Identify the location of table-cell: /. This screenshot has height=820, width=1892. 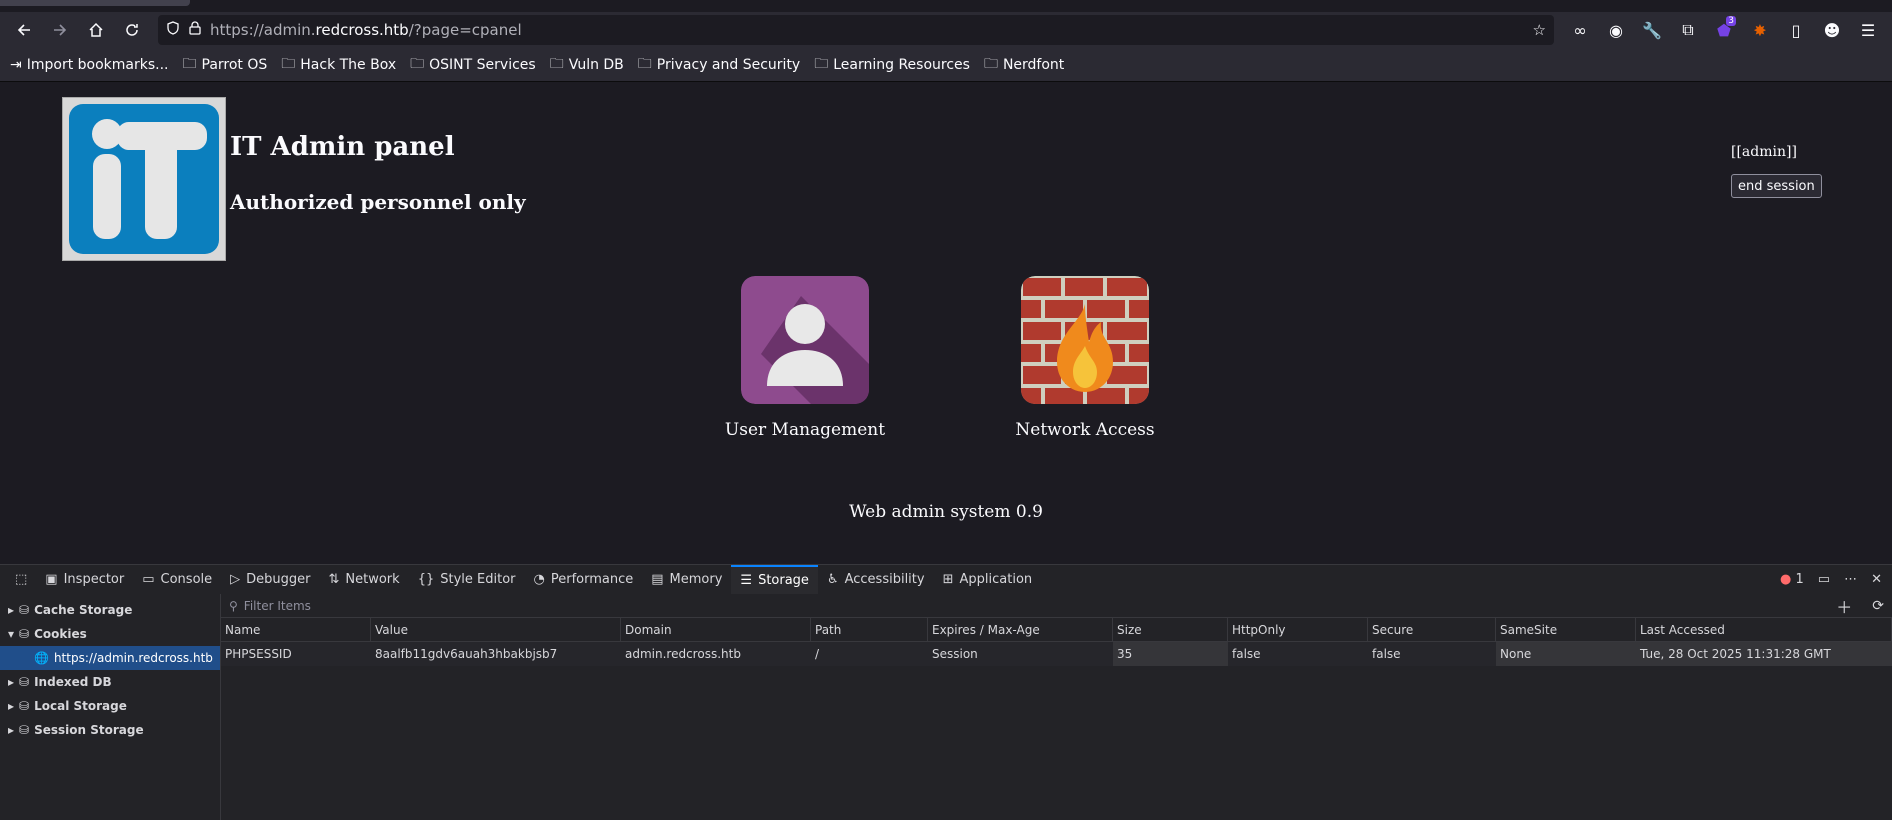
(869, 654).